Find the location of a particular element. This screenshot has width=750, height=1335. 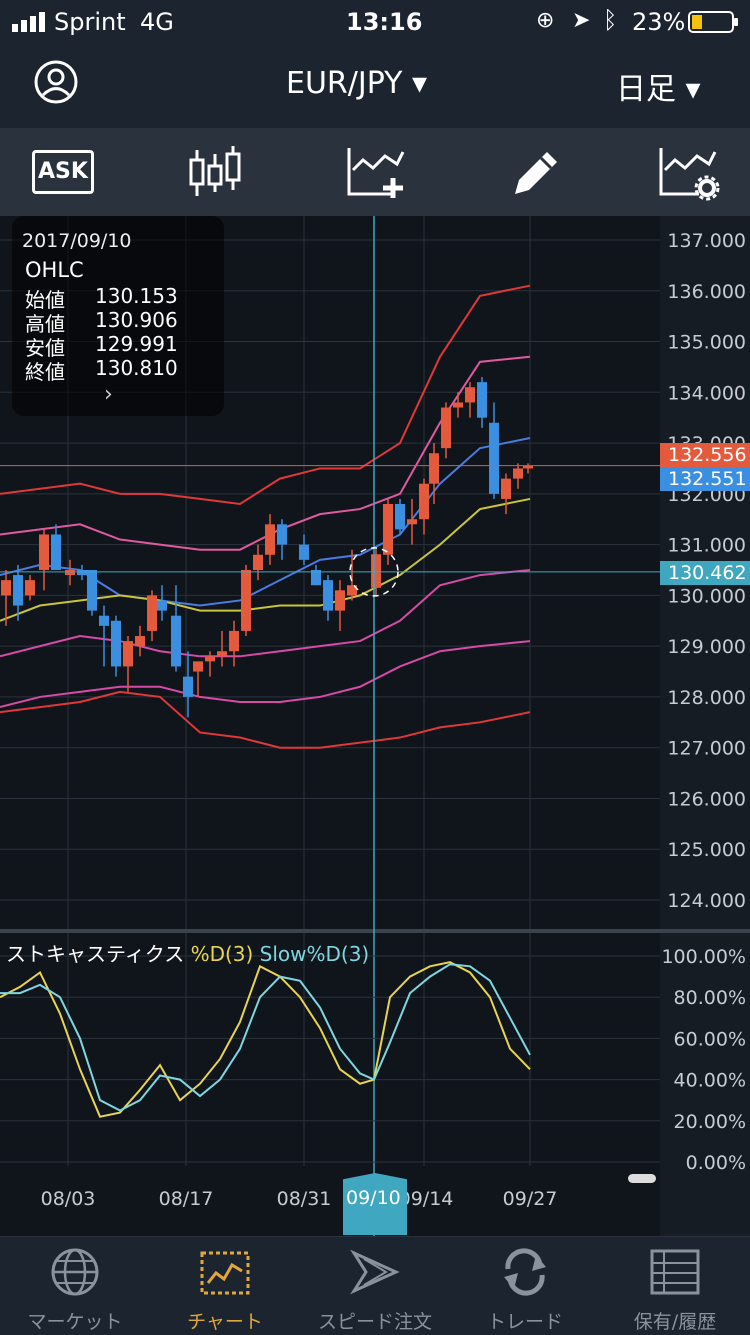

history-icon is located at coordinates (675, 1272).